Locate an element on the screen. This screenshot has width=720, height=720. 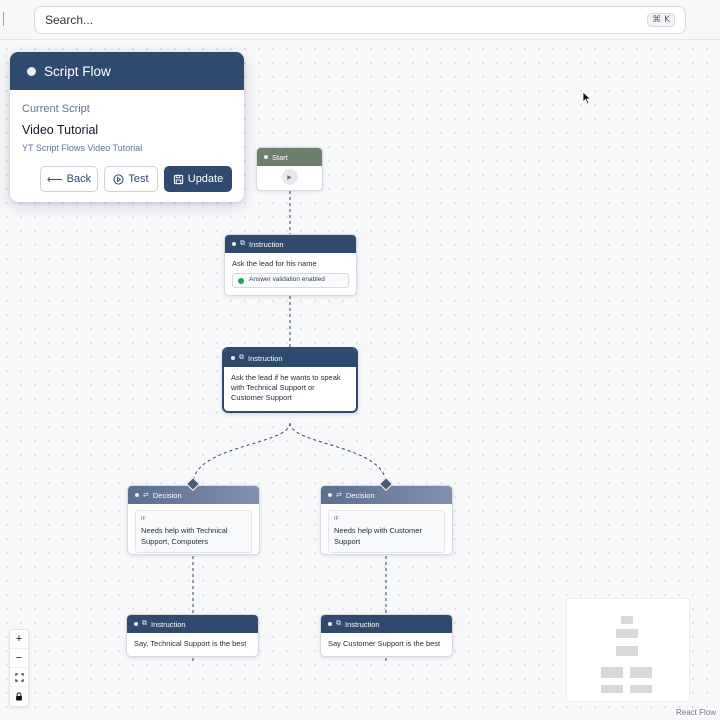
back-button: ⟵ Back is located at coordinates (69, 179).